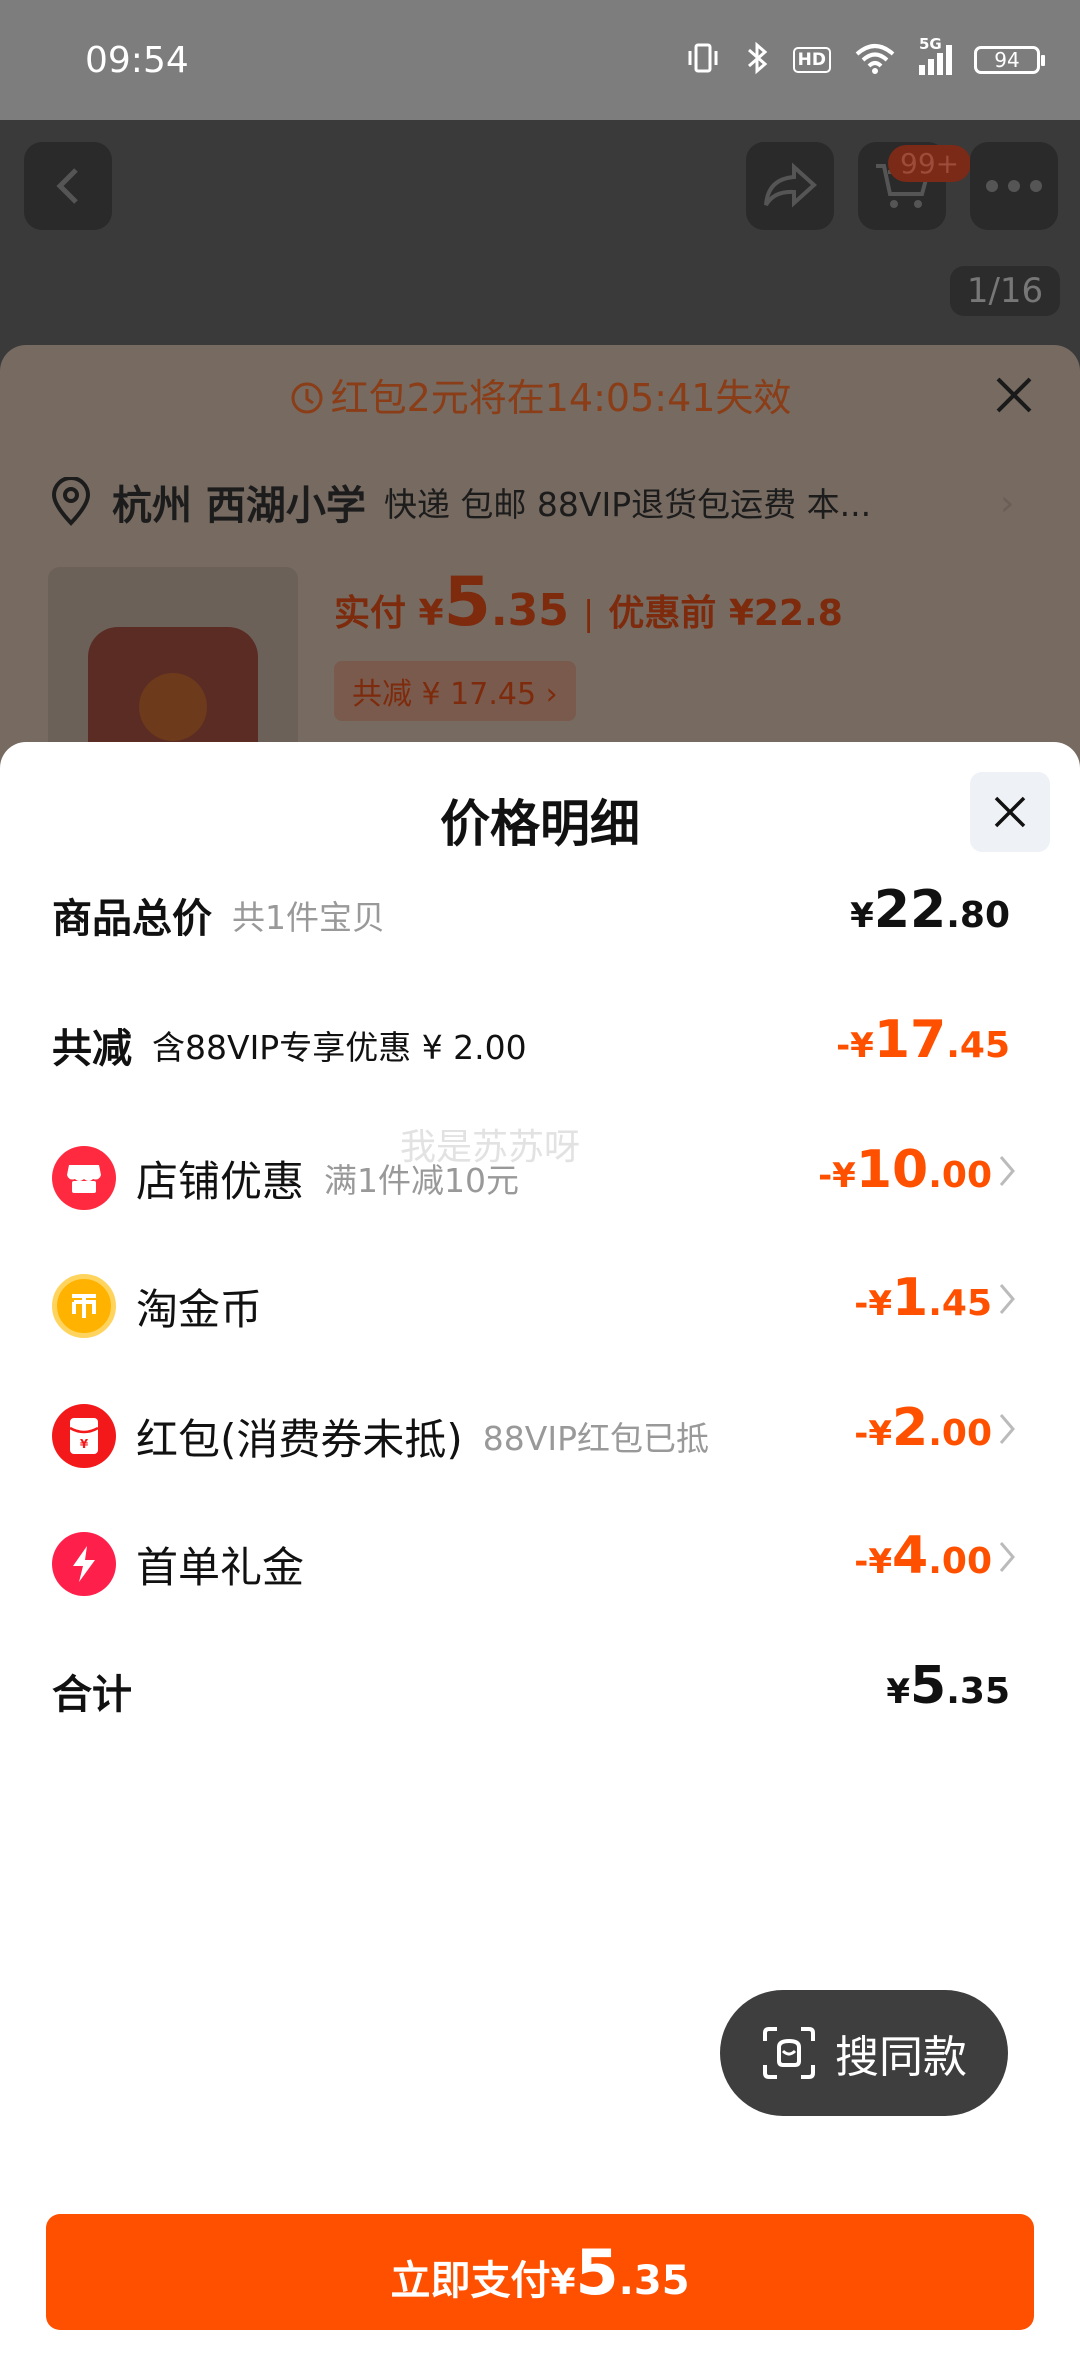 The image size is (1080, 2376). Describe the element at coordinates (389, 613) in the screenshot. I see `order-pay-label: 实付 ¥` at that location.